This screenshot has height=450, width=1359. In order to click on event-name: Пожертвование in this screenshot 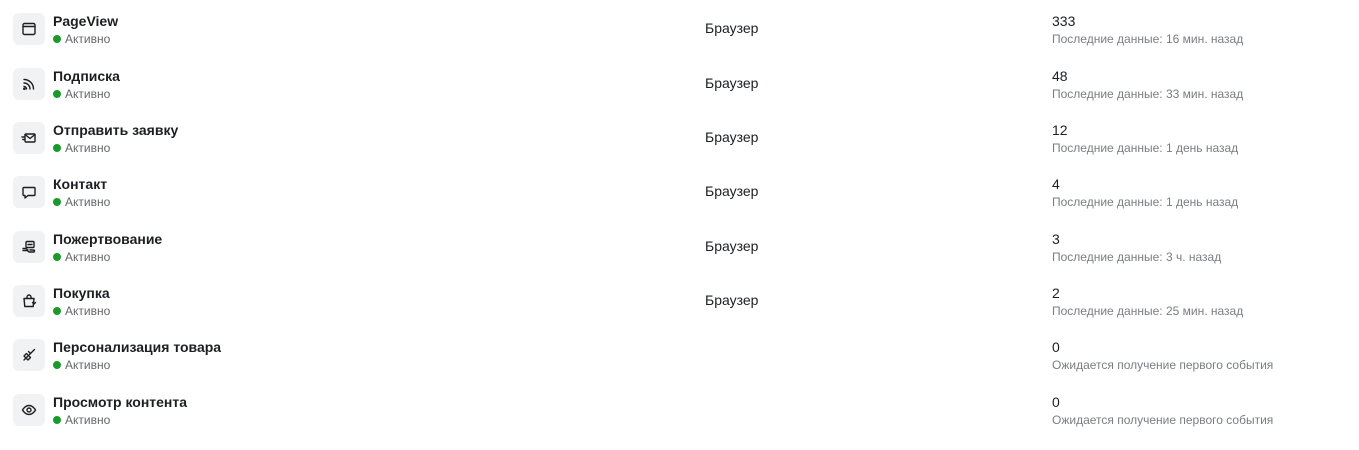, I will do `click(107, 239)`.